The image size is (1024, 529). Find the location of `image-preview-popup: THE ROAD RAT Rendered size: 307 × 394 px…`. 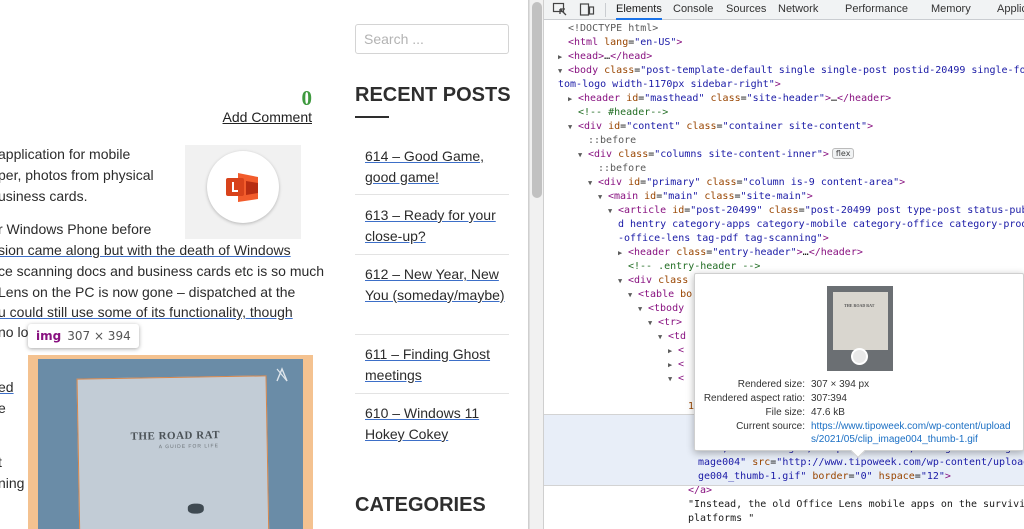

image-preview-popup: THE ROAD RAT Rendered size: 307 × 394 px… is located at coordinates (859, 366).